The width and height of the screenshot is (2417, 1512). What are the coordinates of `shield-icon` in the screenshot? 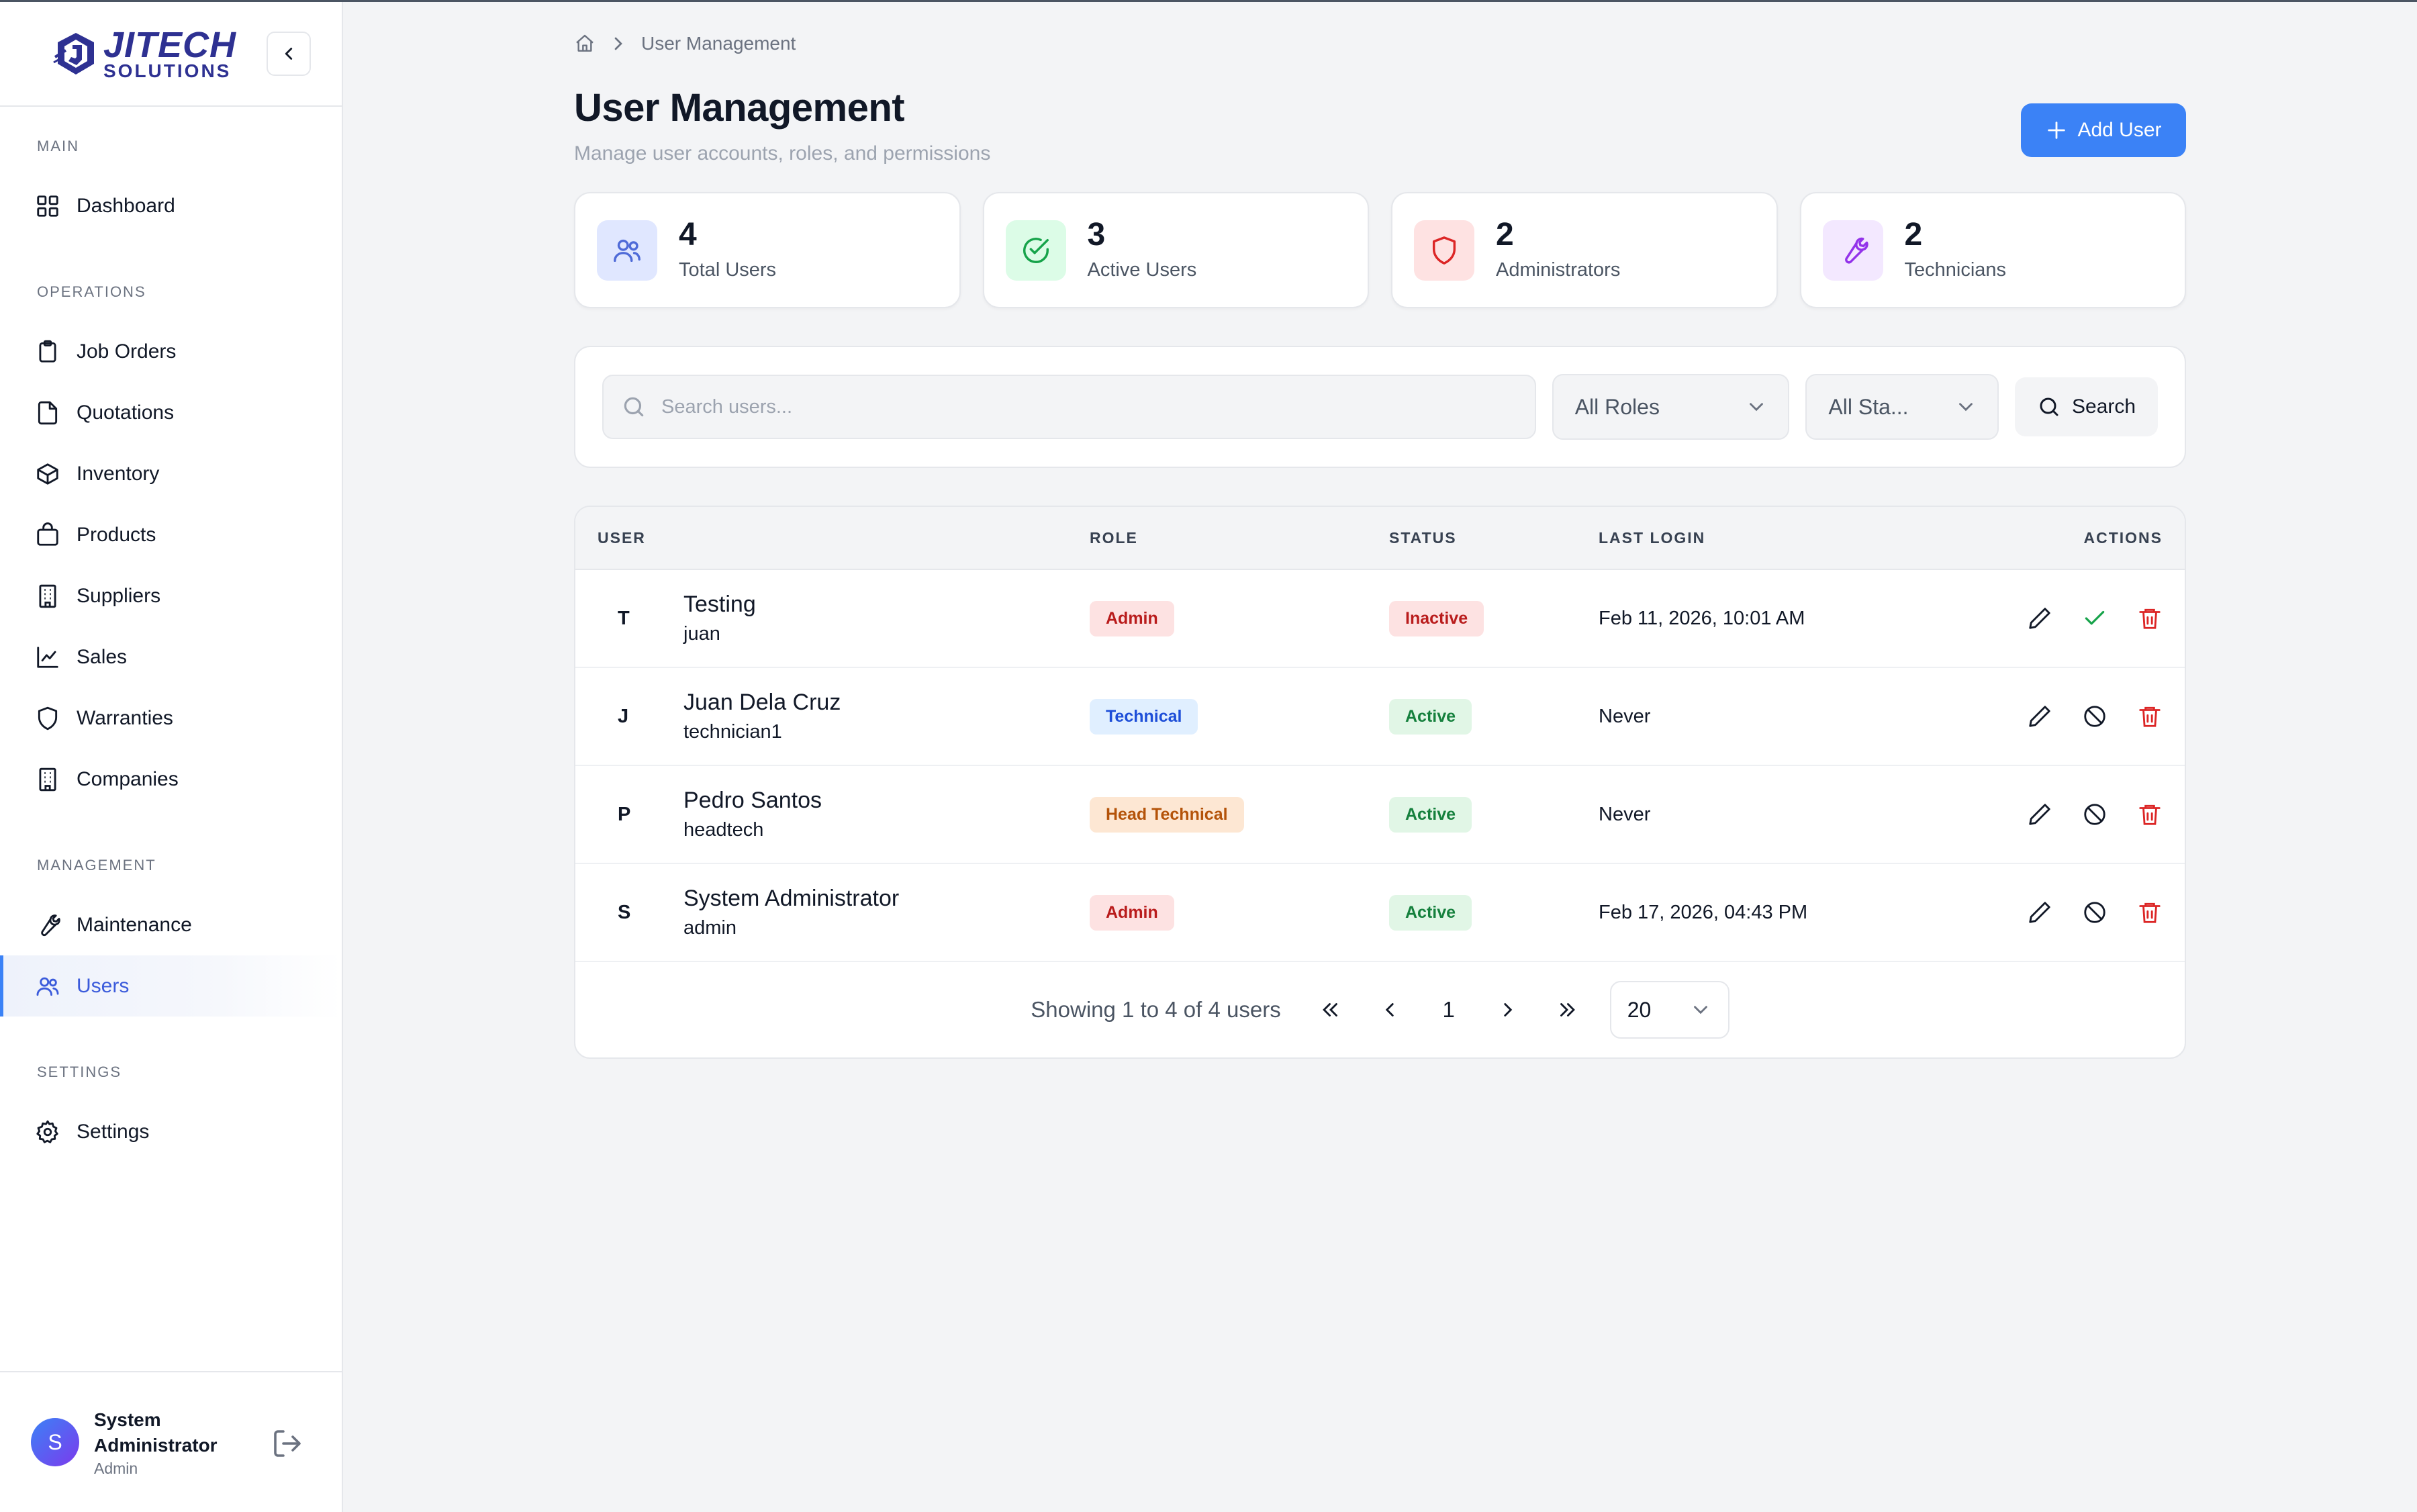 It's located at (48, 718).